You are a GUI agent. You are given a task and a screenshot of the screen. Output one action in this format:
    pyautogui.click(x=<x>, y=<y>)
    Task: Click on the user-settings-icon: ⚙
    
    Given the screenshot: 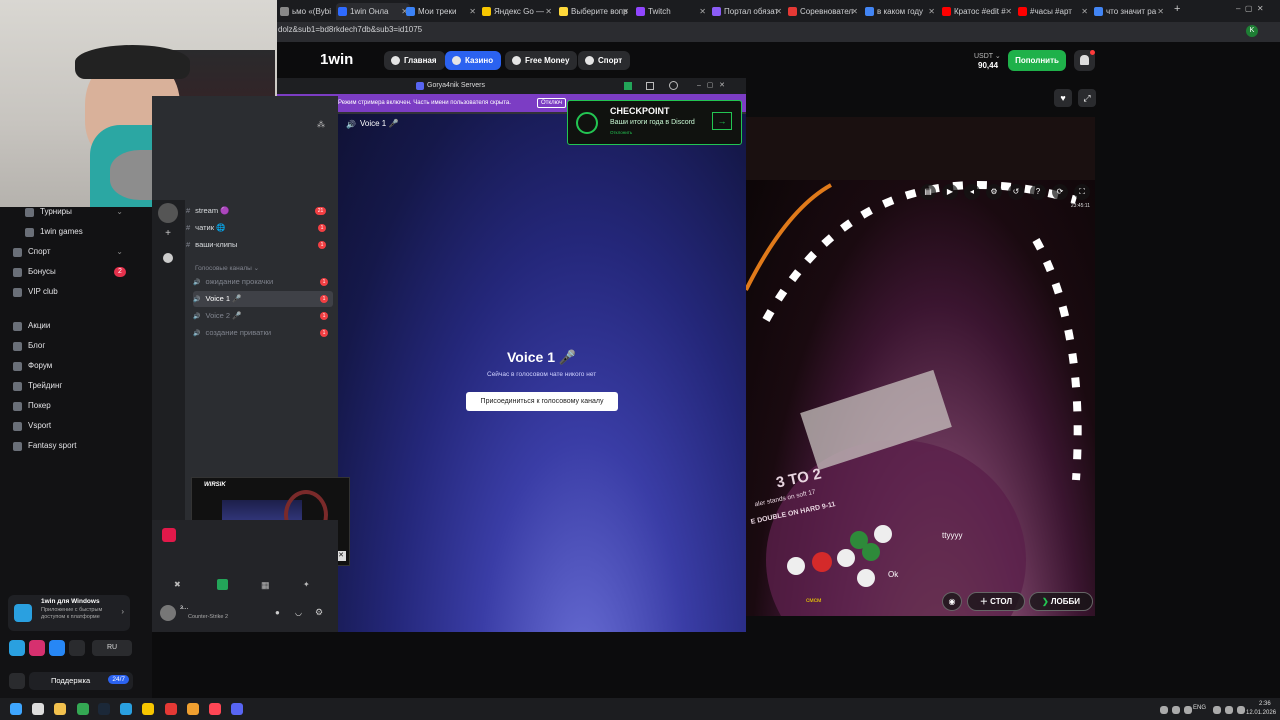 What is the action you would take?
    pyautogui.click(x=319, y=612)
    